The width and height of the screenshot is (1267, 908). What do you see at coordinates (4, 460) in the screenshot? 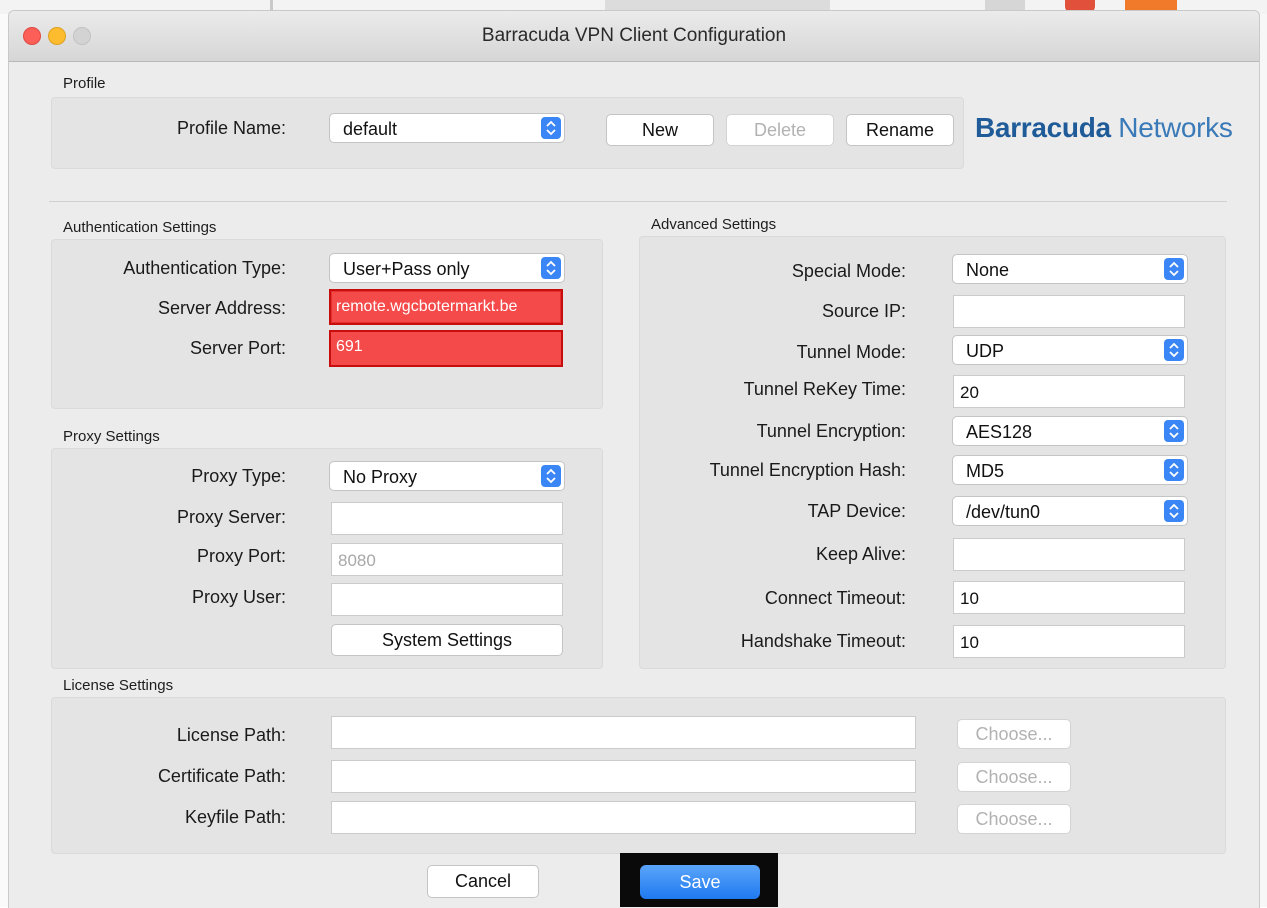
I see `desktop-left-edge` at bounding box center [4, 460].